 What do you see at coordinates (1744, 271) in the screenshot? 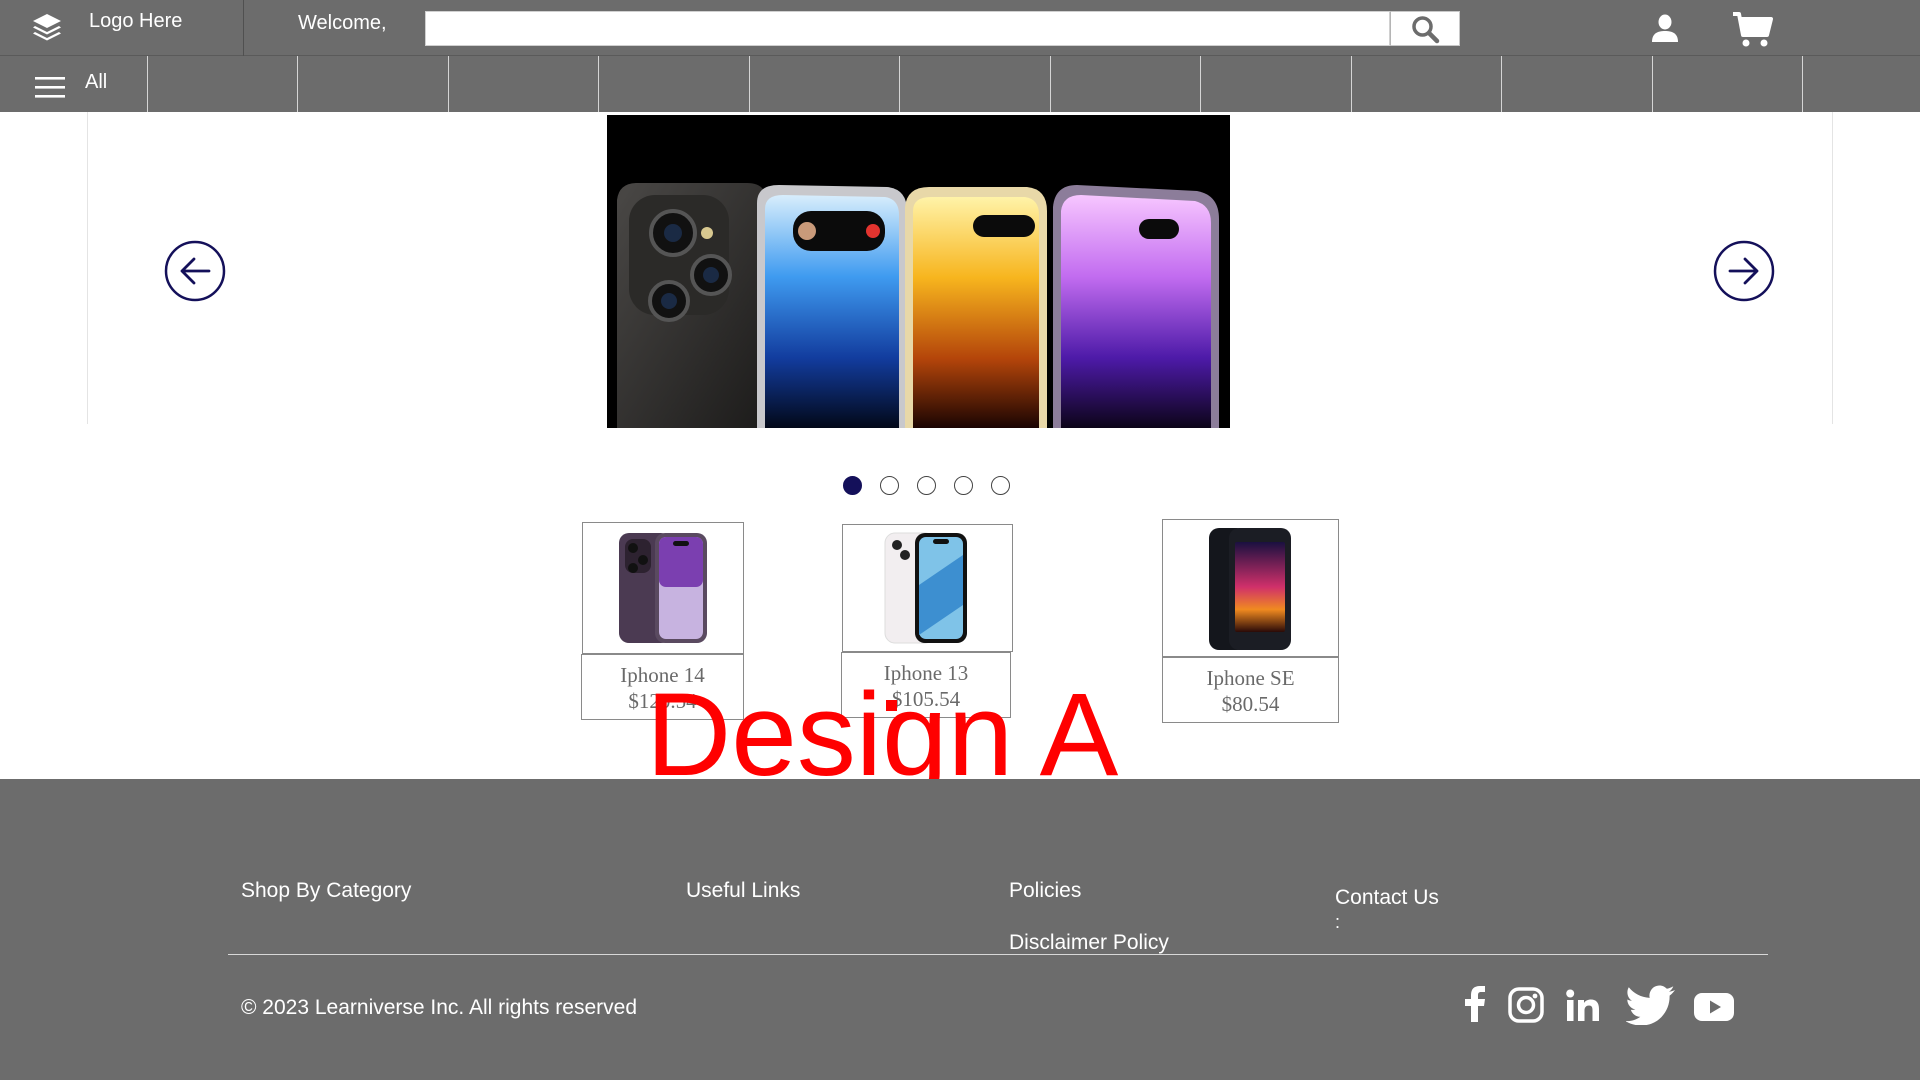
I see `carousel-next-button` at bounding box center [1744, 271].